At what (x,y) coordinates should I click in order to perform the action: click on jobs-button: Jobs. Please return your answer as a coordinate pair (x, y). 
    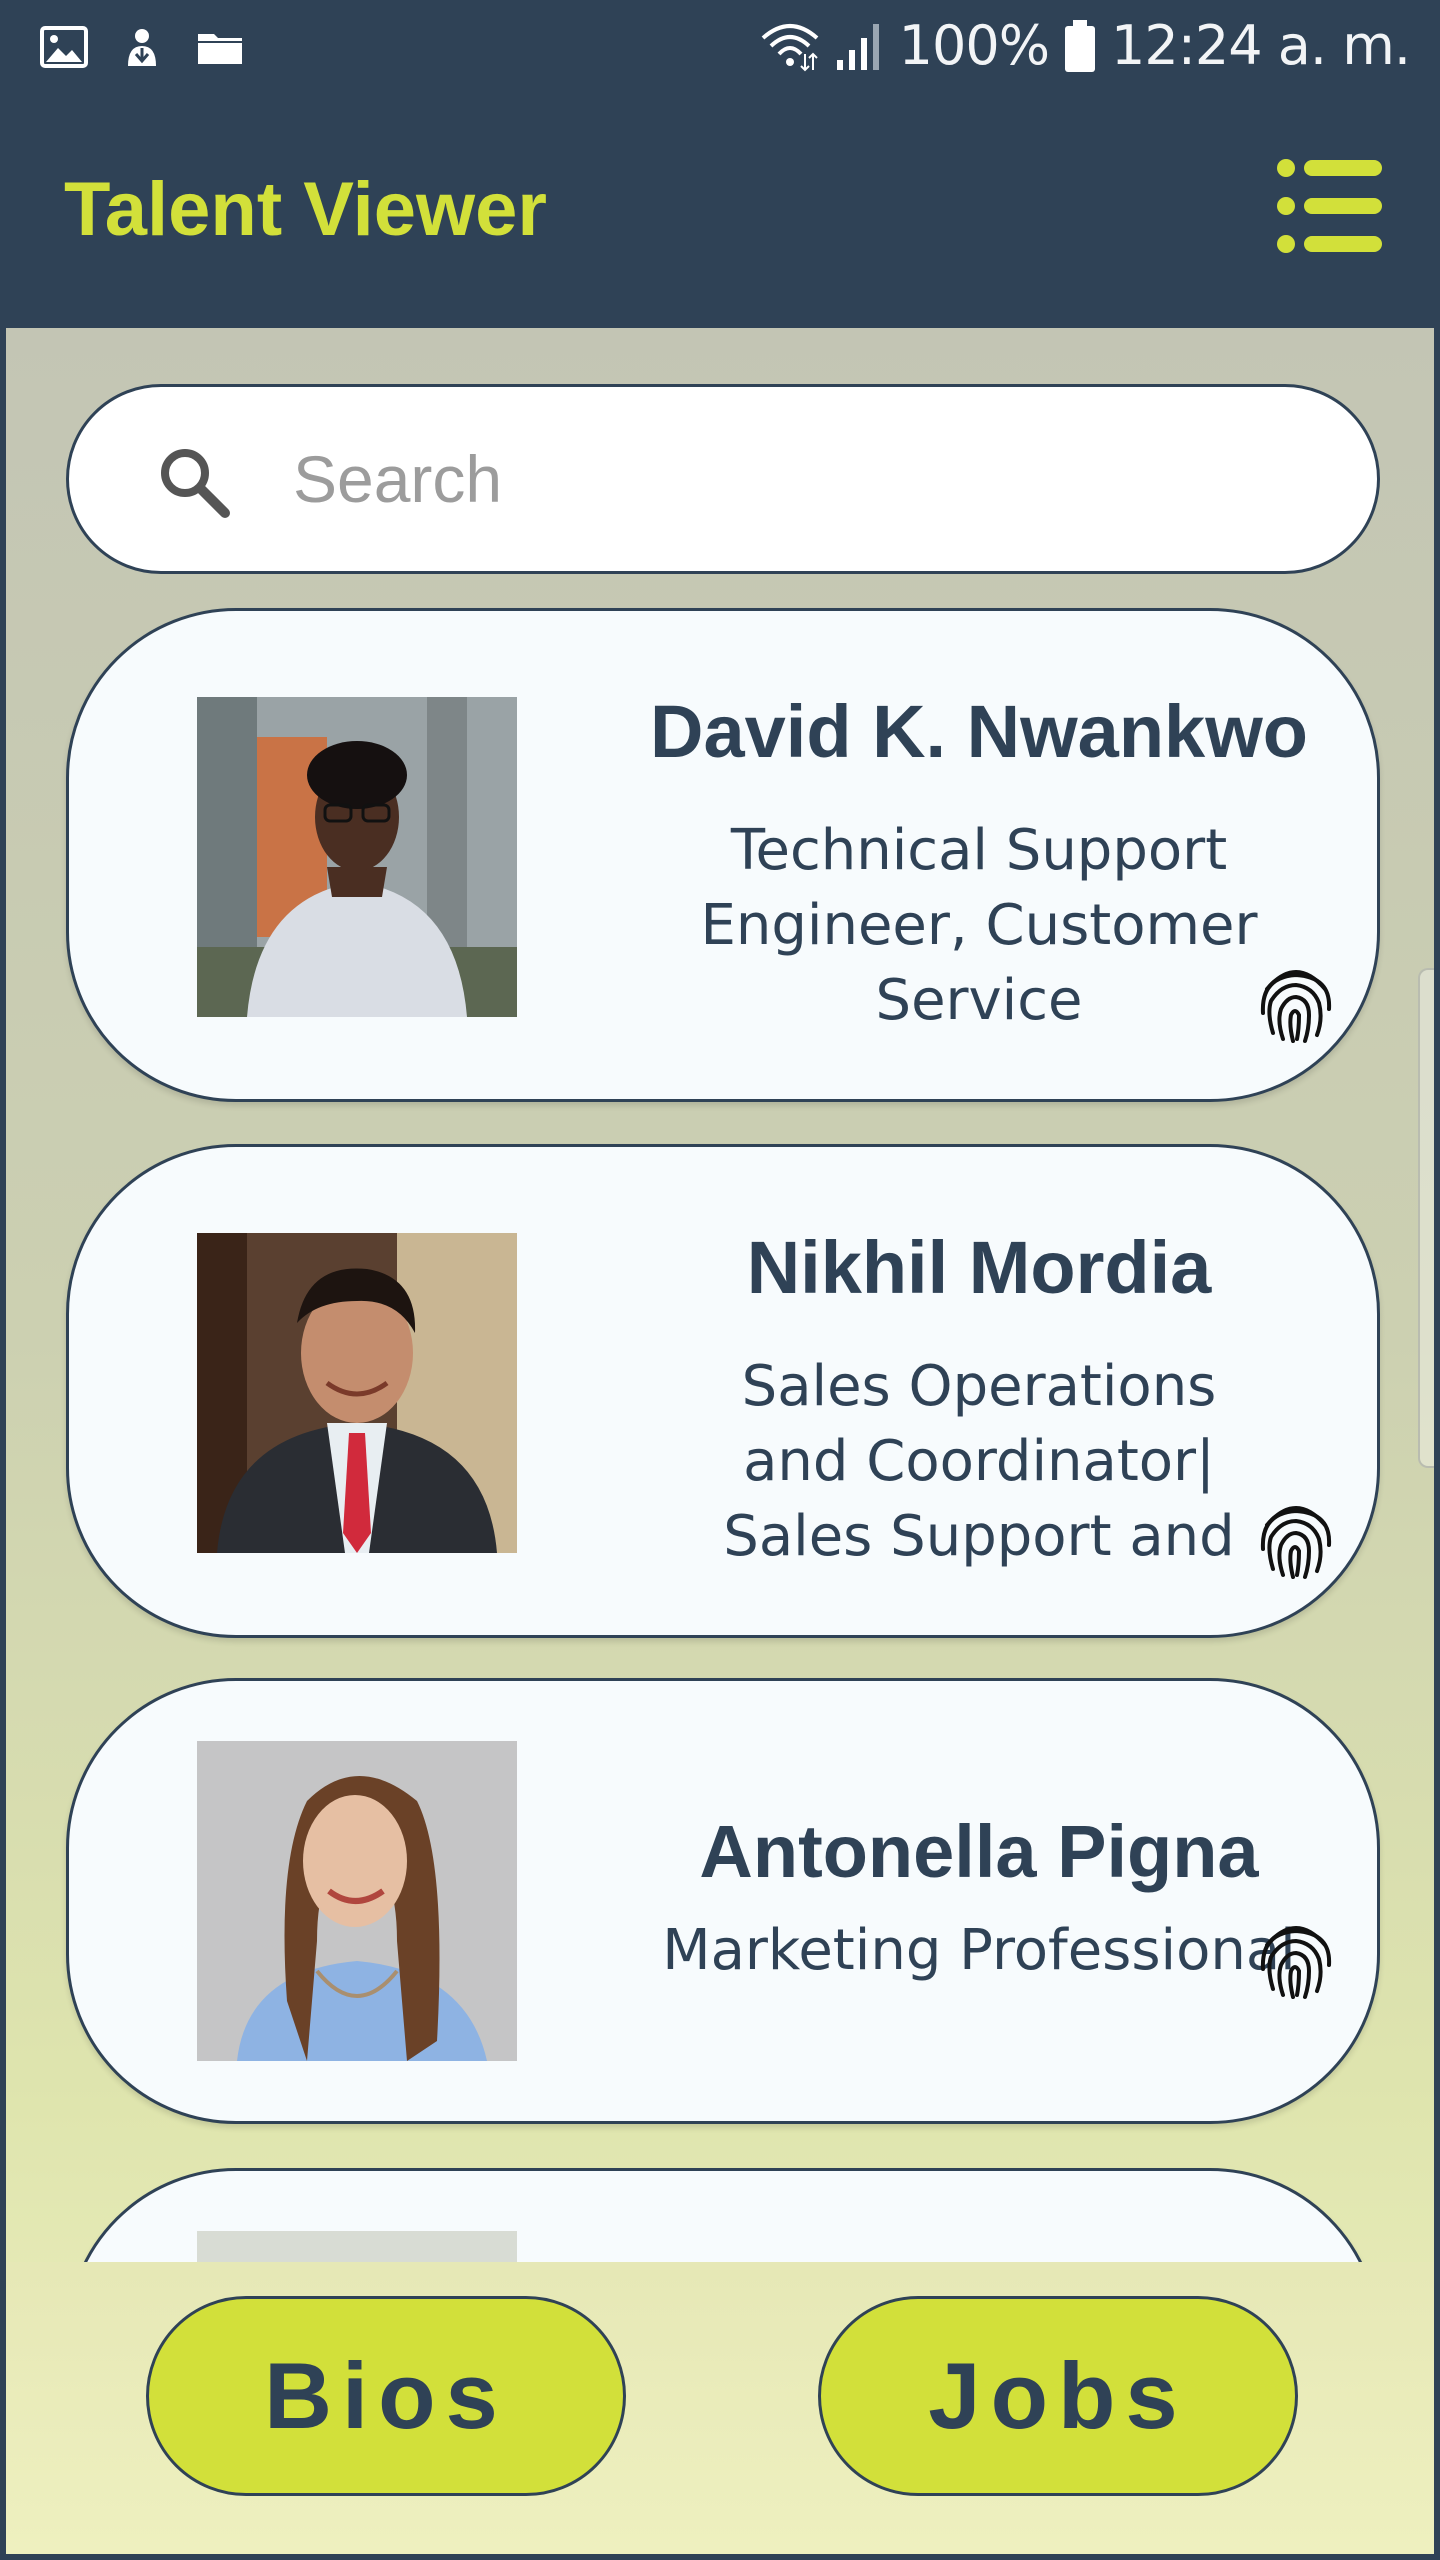
    Looking at the image, I should click on (1058, 2396).